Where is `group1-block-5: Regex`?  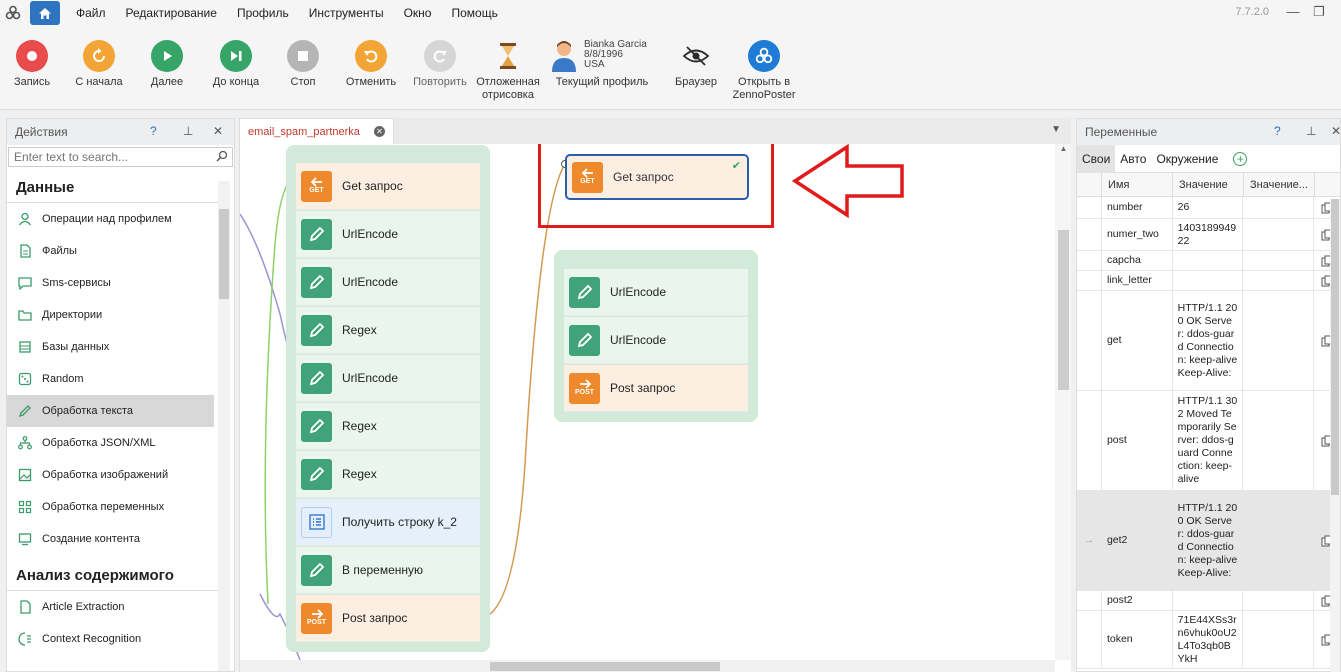
group1-block-5: Regex is located at coordinates (388, 426).